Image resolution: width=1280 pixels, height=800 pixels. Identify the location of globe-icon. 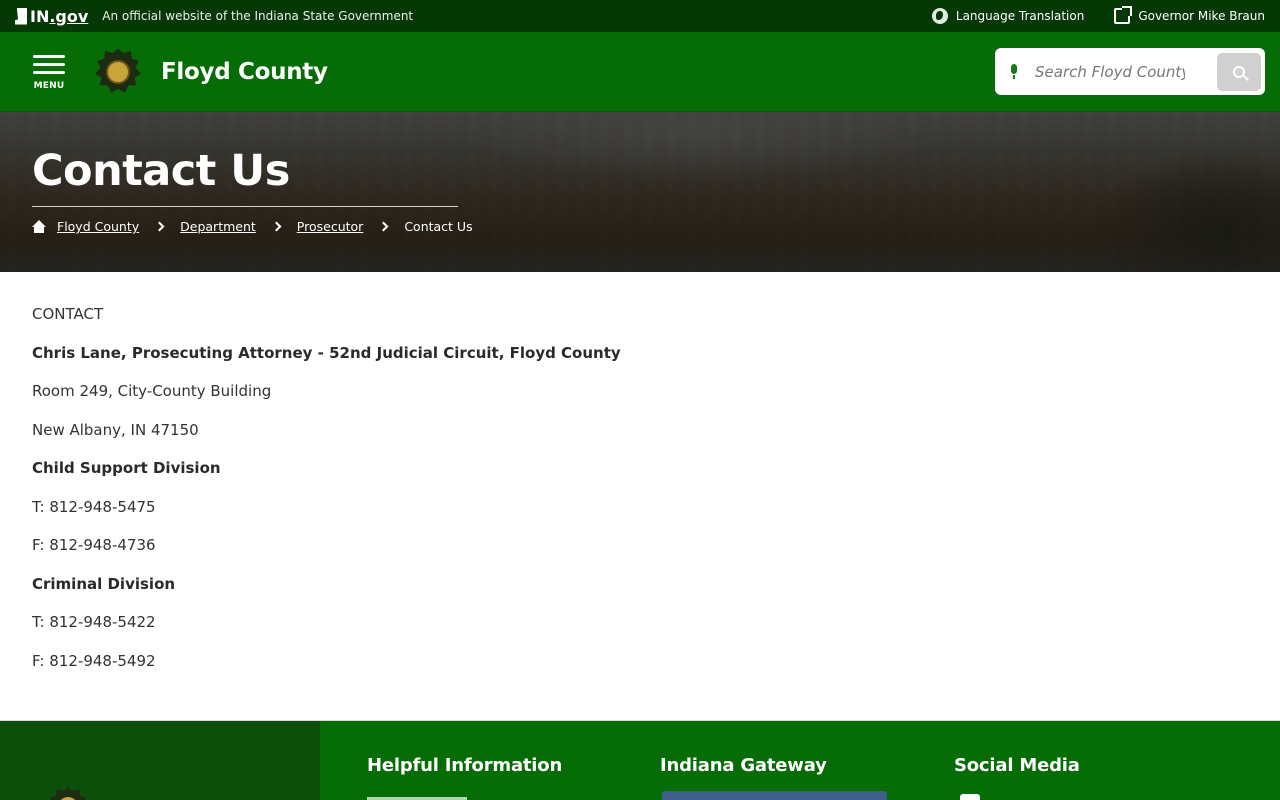
(939, 16).